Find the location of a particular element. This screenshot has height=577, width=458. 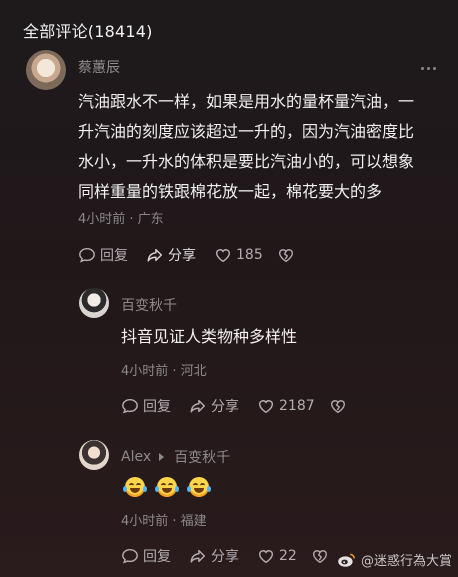

comment-actions: 回复 分享 2187 is located at coordinates (245, 406).